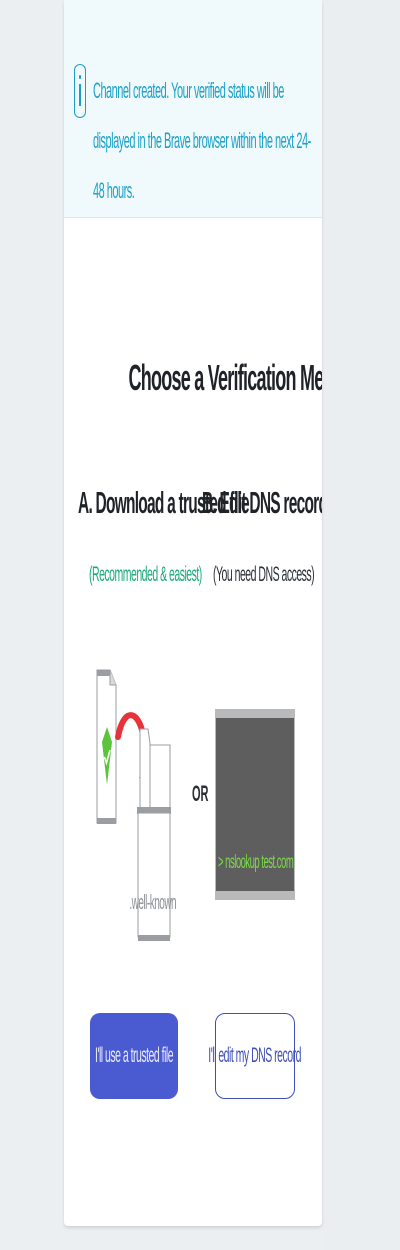  Describe the element at coordinates (200, 793) in the screenshot. I see `or-separator: OR` at that location.